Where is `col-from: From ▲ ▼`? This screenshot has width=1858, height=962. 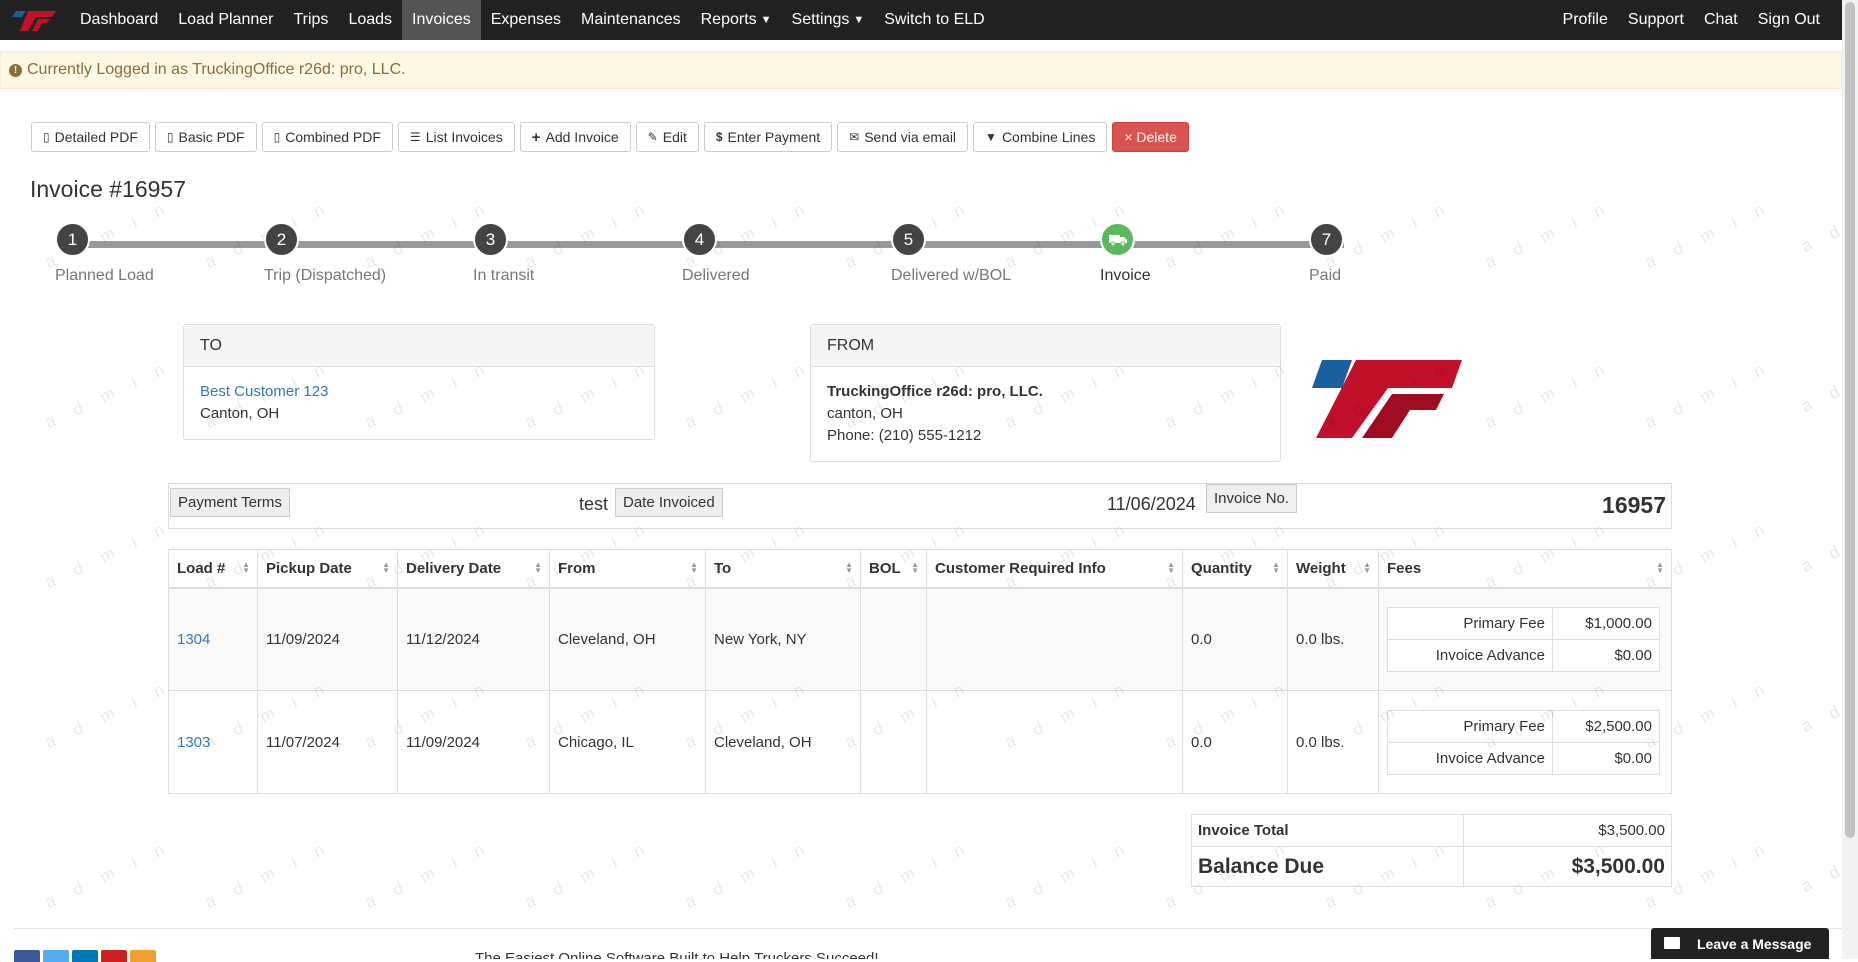 col-from: From ▲ ▼ is located at coordinates (627, 569).